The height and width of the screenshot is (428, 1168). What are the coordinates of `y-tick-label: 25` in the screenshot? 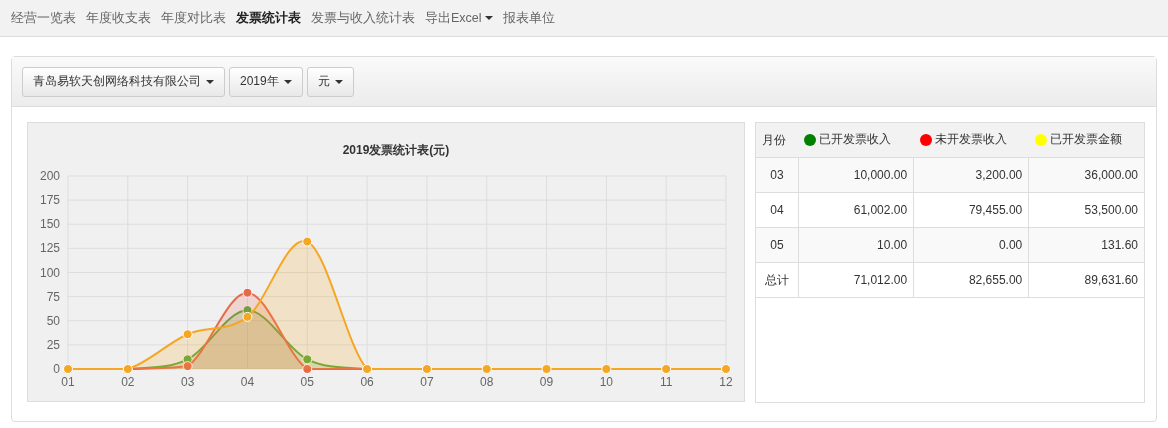 It's located at (53, 344).